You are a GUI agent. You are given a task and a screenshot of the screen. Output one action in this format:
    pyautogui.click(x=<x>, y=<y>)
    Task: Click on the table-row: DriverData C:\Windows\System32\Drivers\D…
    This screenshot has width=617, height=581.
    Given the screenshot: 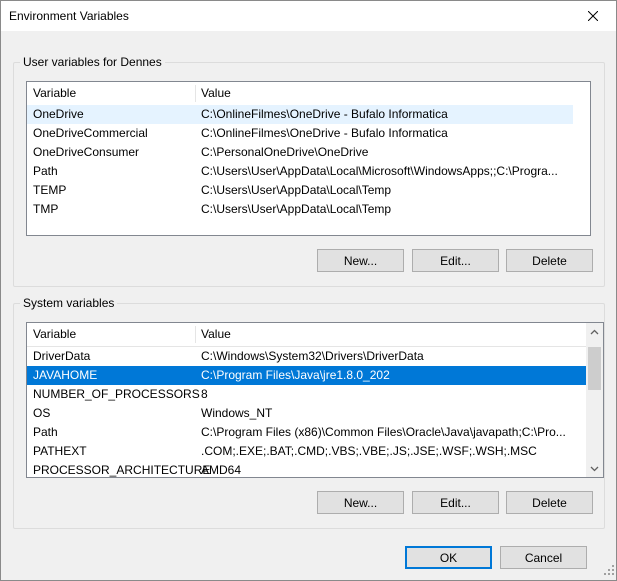 What is the action you would take?
    pyautogui.click(x=306, y=356)
    